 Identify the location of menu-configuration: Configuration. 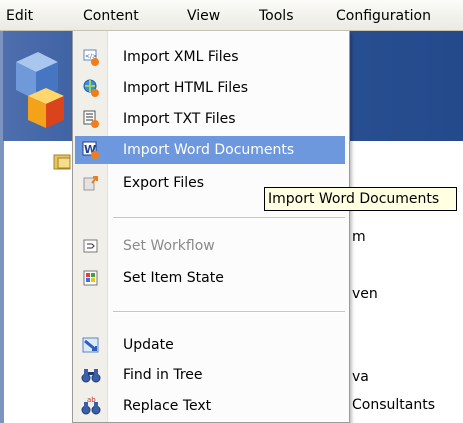
(383, 16).